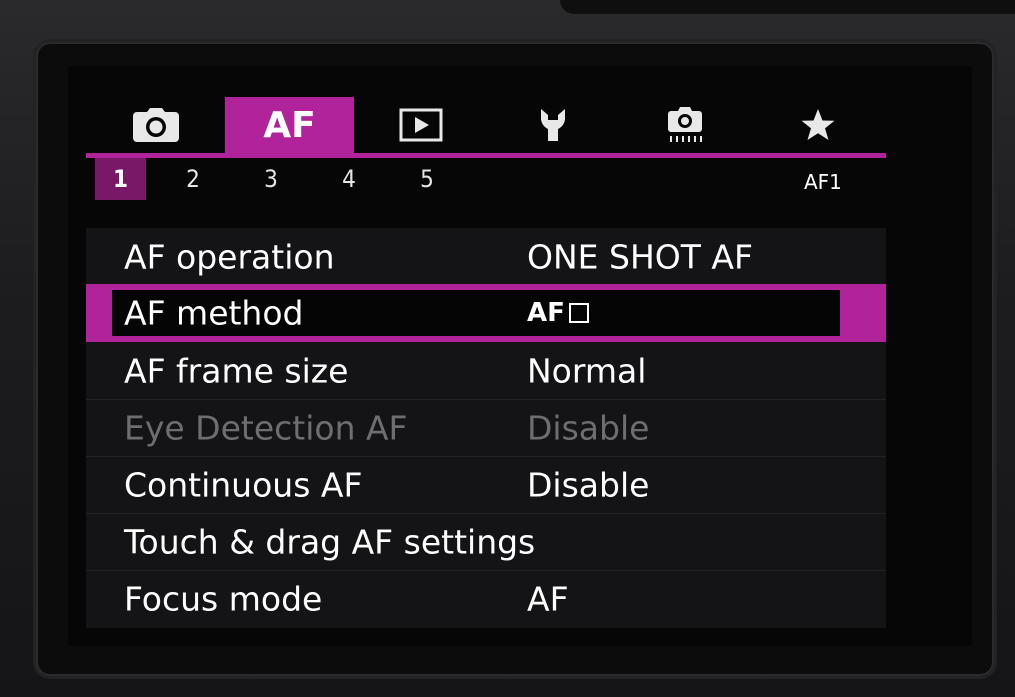 This screenshot has height=697, width=1015. I want to click on menu-item-af-frame-size: AF frame size Normal, so click(486, 371).